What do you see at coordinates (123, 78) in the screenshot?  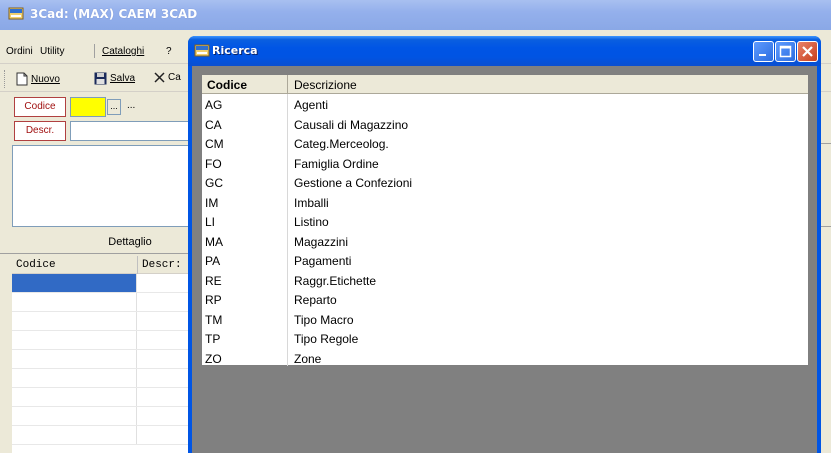 I see `save-button-label: Salva` at bounding box center [123, 78].